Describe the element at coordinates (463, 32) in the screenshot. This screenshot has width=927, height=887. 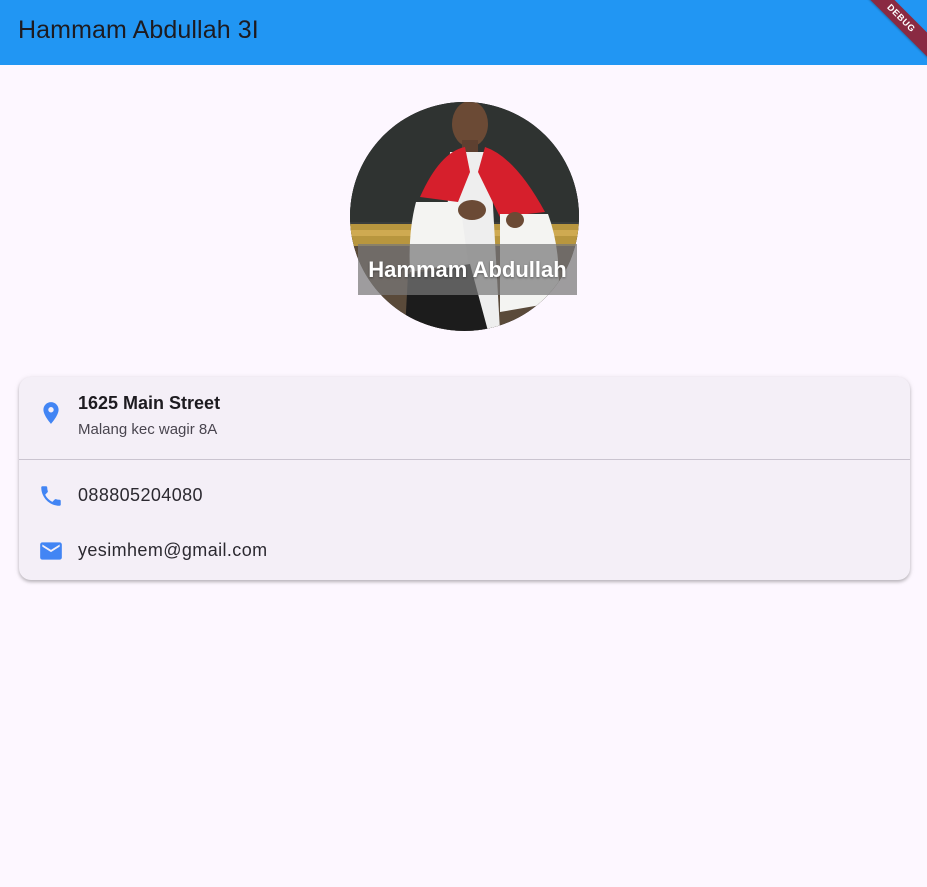
I see `app-bar: Hammam Abdullah 3I DEBUG` at that location.